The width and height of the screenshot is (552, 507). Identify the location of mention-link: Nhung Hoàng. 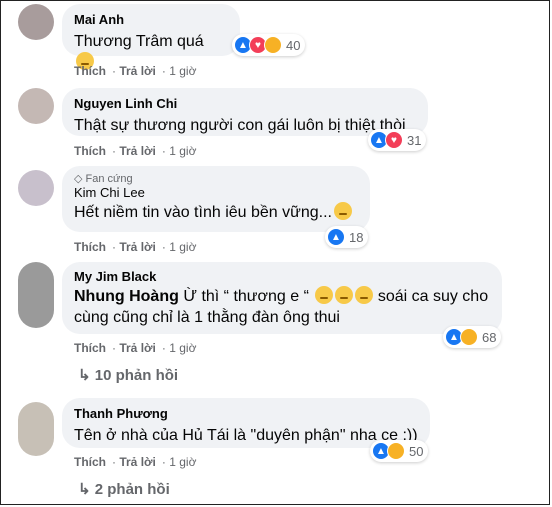
(126, 296).